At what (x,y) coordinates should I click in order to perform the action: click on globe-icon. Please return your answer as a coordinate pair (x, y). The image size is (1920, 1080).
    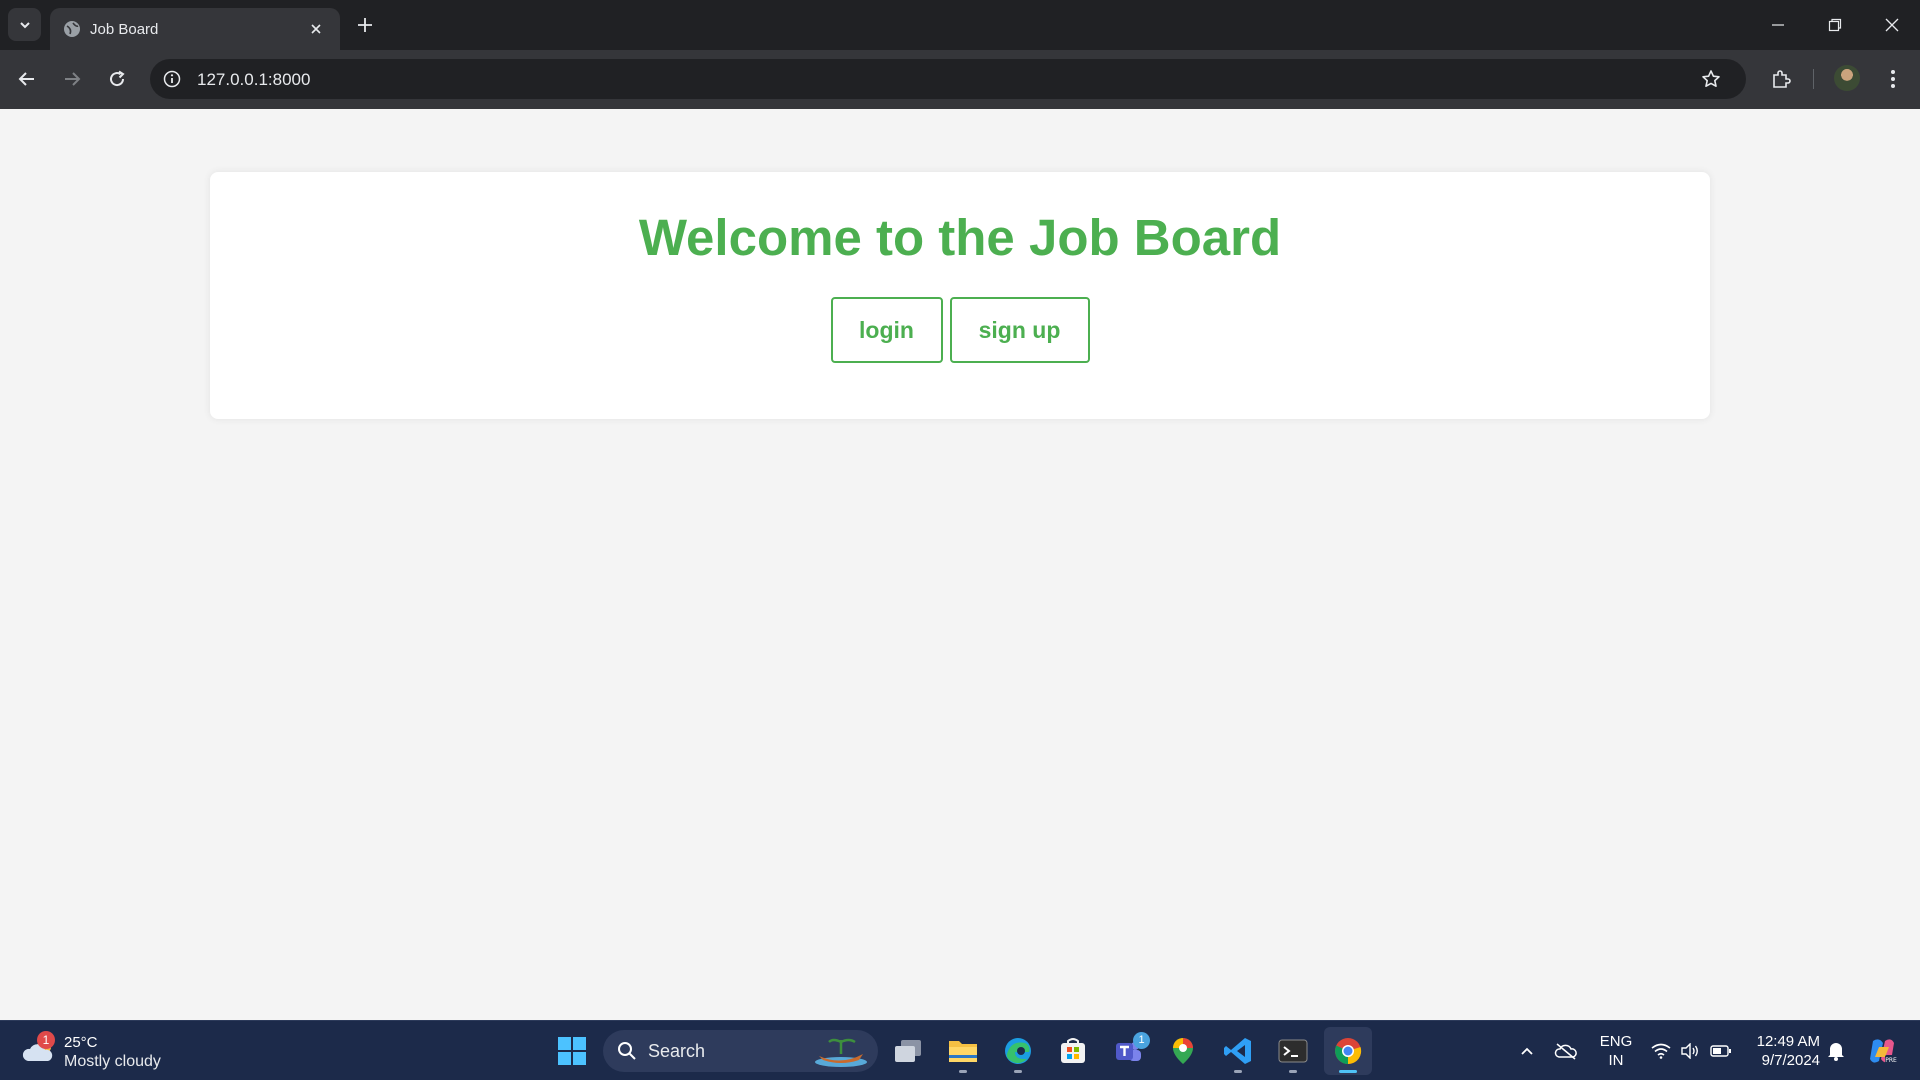
    Looking at the image, I should click on (72, 29).